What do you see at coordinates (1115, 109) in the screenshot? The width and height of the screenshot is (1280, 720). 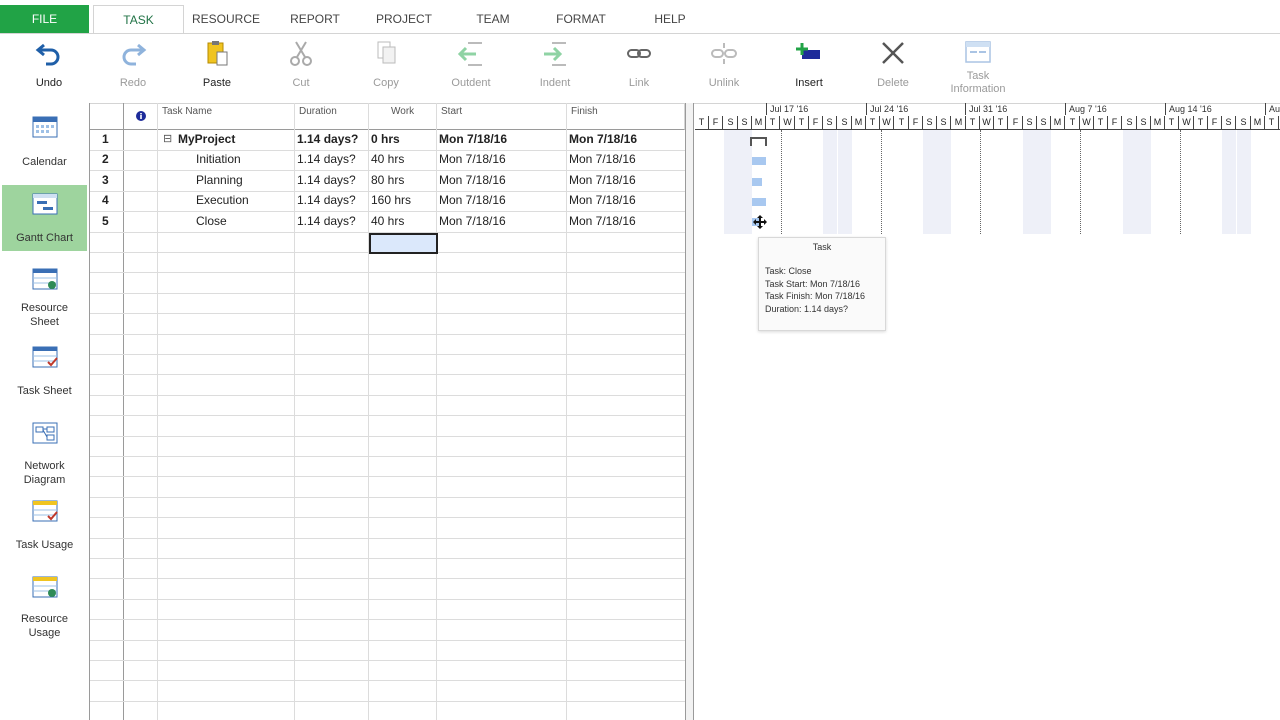 I see `timescale-week-label: Aug 7 '16` at bounding box center [1115, 109].